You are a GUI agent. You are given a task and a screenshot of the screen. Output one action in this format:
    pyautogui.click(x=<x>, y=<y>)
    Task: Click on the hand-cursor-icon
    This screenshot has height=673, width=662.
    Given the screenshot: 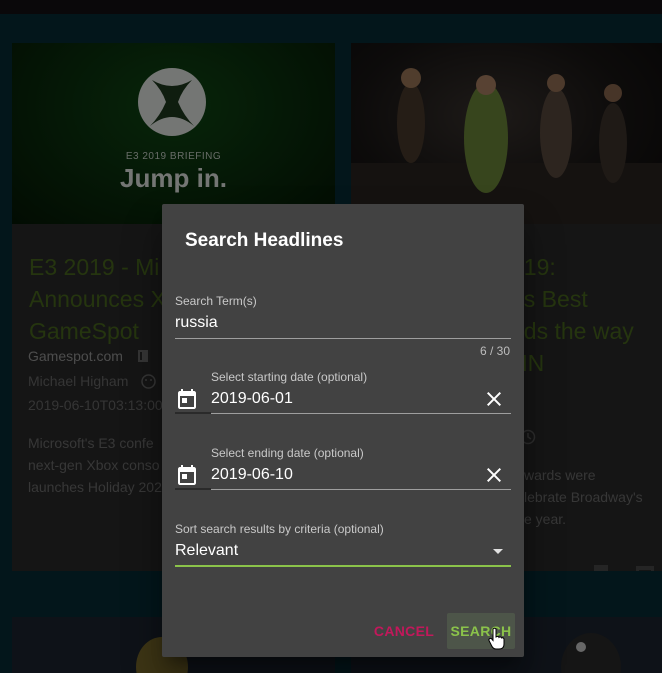 What is the action you would take?
    pyautogui.click(x=496, y=638)
    